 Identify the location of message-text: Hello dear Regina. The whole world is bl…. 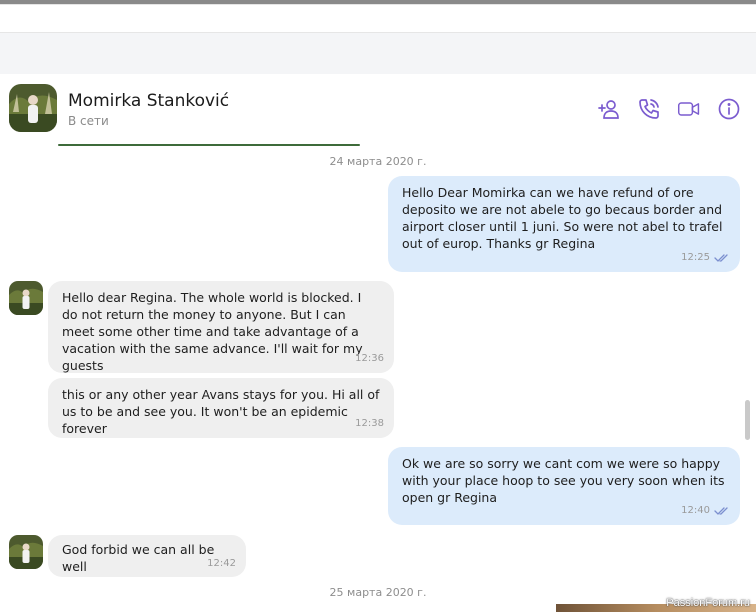
(212, 331).